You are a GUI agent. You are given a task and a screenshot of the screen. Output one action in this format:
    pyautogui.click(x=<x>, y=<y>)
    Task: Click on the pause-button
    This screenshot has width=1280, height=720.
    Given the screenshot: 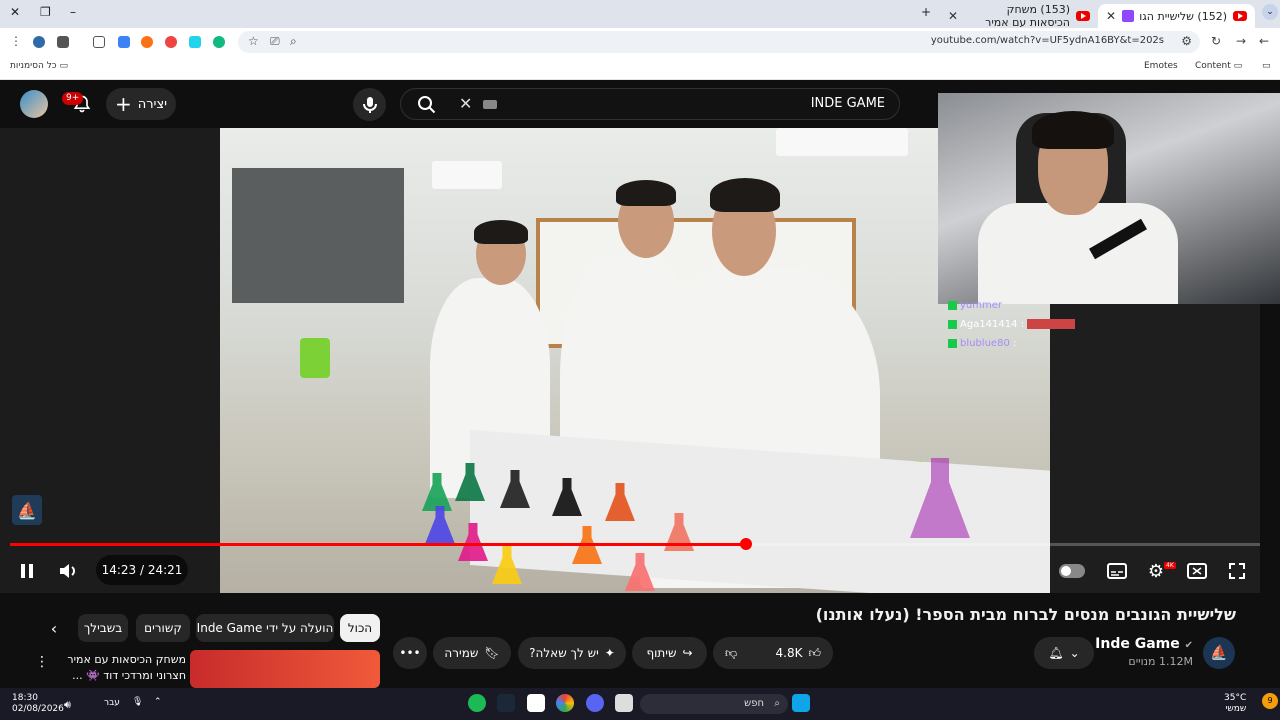 What is the action you would take?
    pyautogui.click(x=27, y=571)
    